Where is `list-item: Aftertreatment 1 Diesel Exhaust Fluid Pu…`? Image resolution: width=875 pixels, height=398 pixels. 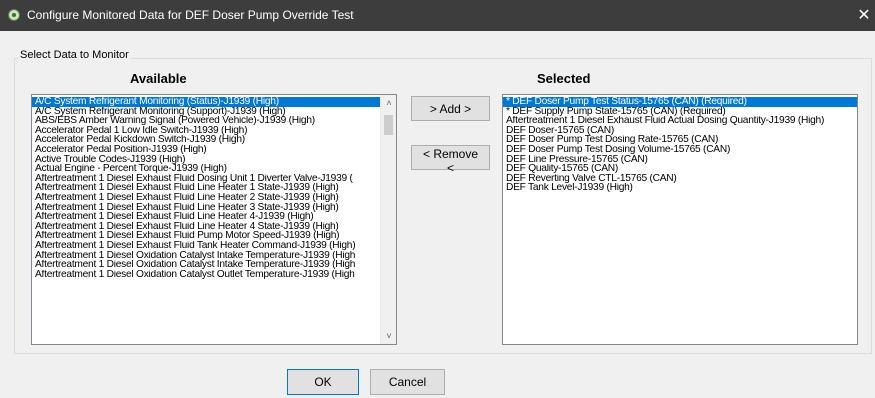 list-item: Aftertreatment 1 Diesel Exhaust Fluid Pu… is located at coordinates (214, 236).